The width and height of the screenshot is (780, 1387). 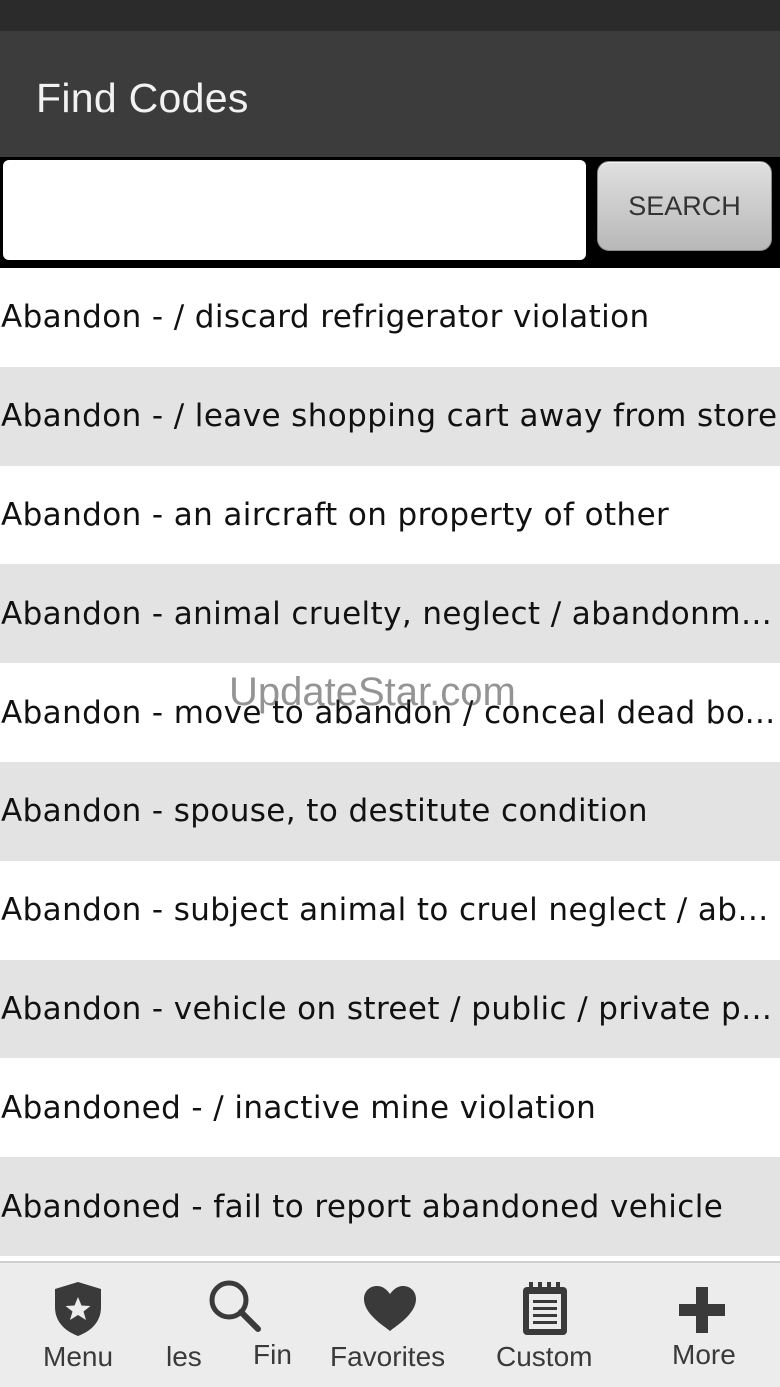 I want to click on plus-icon, so click(x=702, y=1310).